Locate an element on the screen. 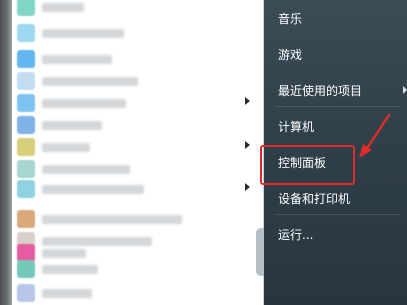 This screenshot has height=305, width=407. menu-item-recent-items: 最近使用的项目 is located at coordinates (335, 90).